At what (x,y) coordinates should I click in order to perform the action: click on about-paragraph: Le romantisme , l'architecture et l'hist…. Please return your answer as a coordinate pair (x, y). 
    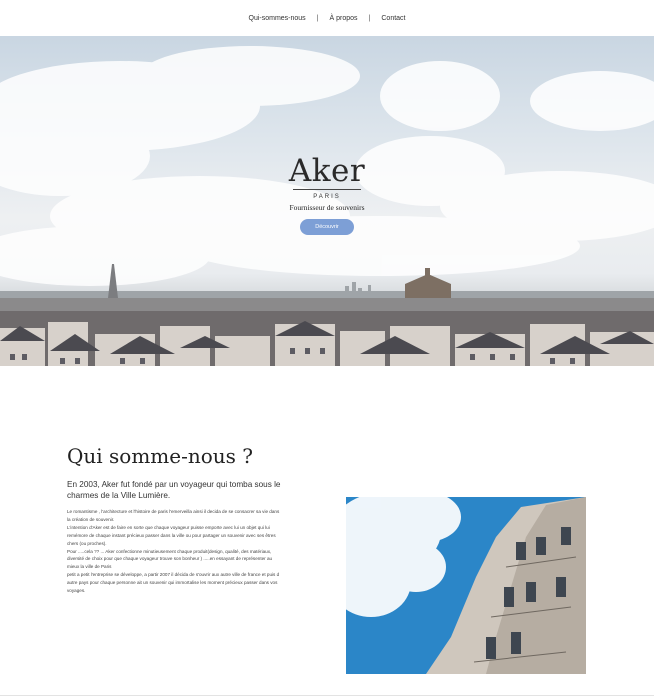
    Looking at the image, I should click on (173, 515).